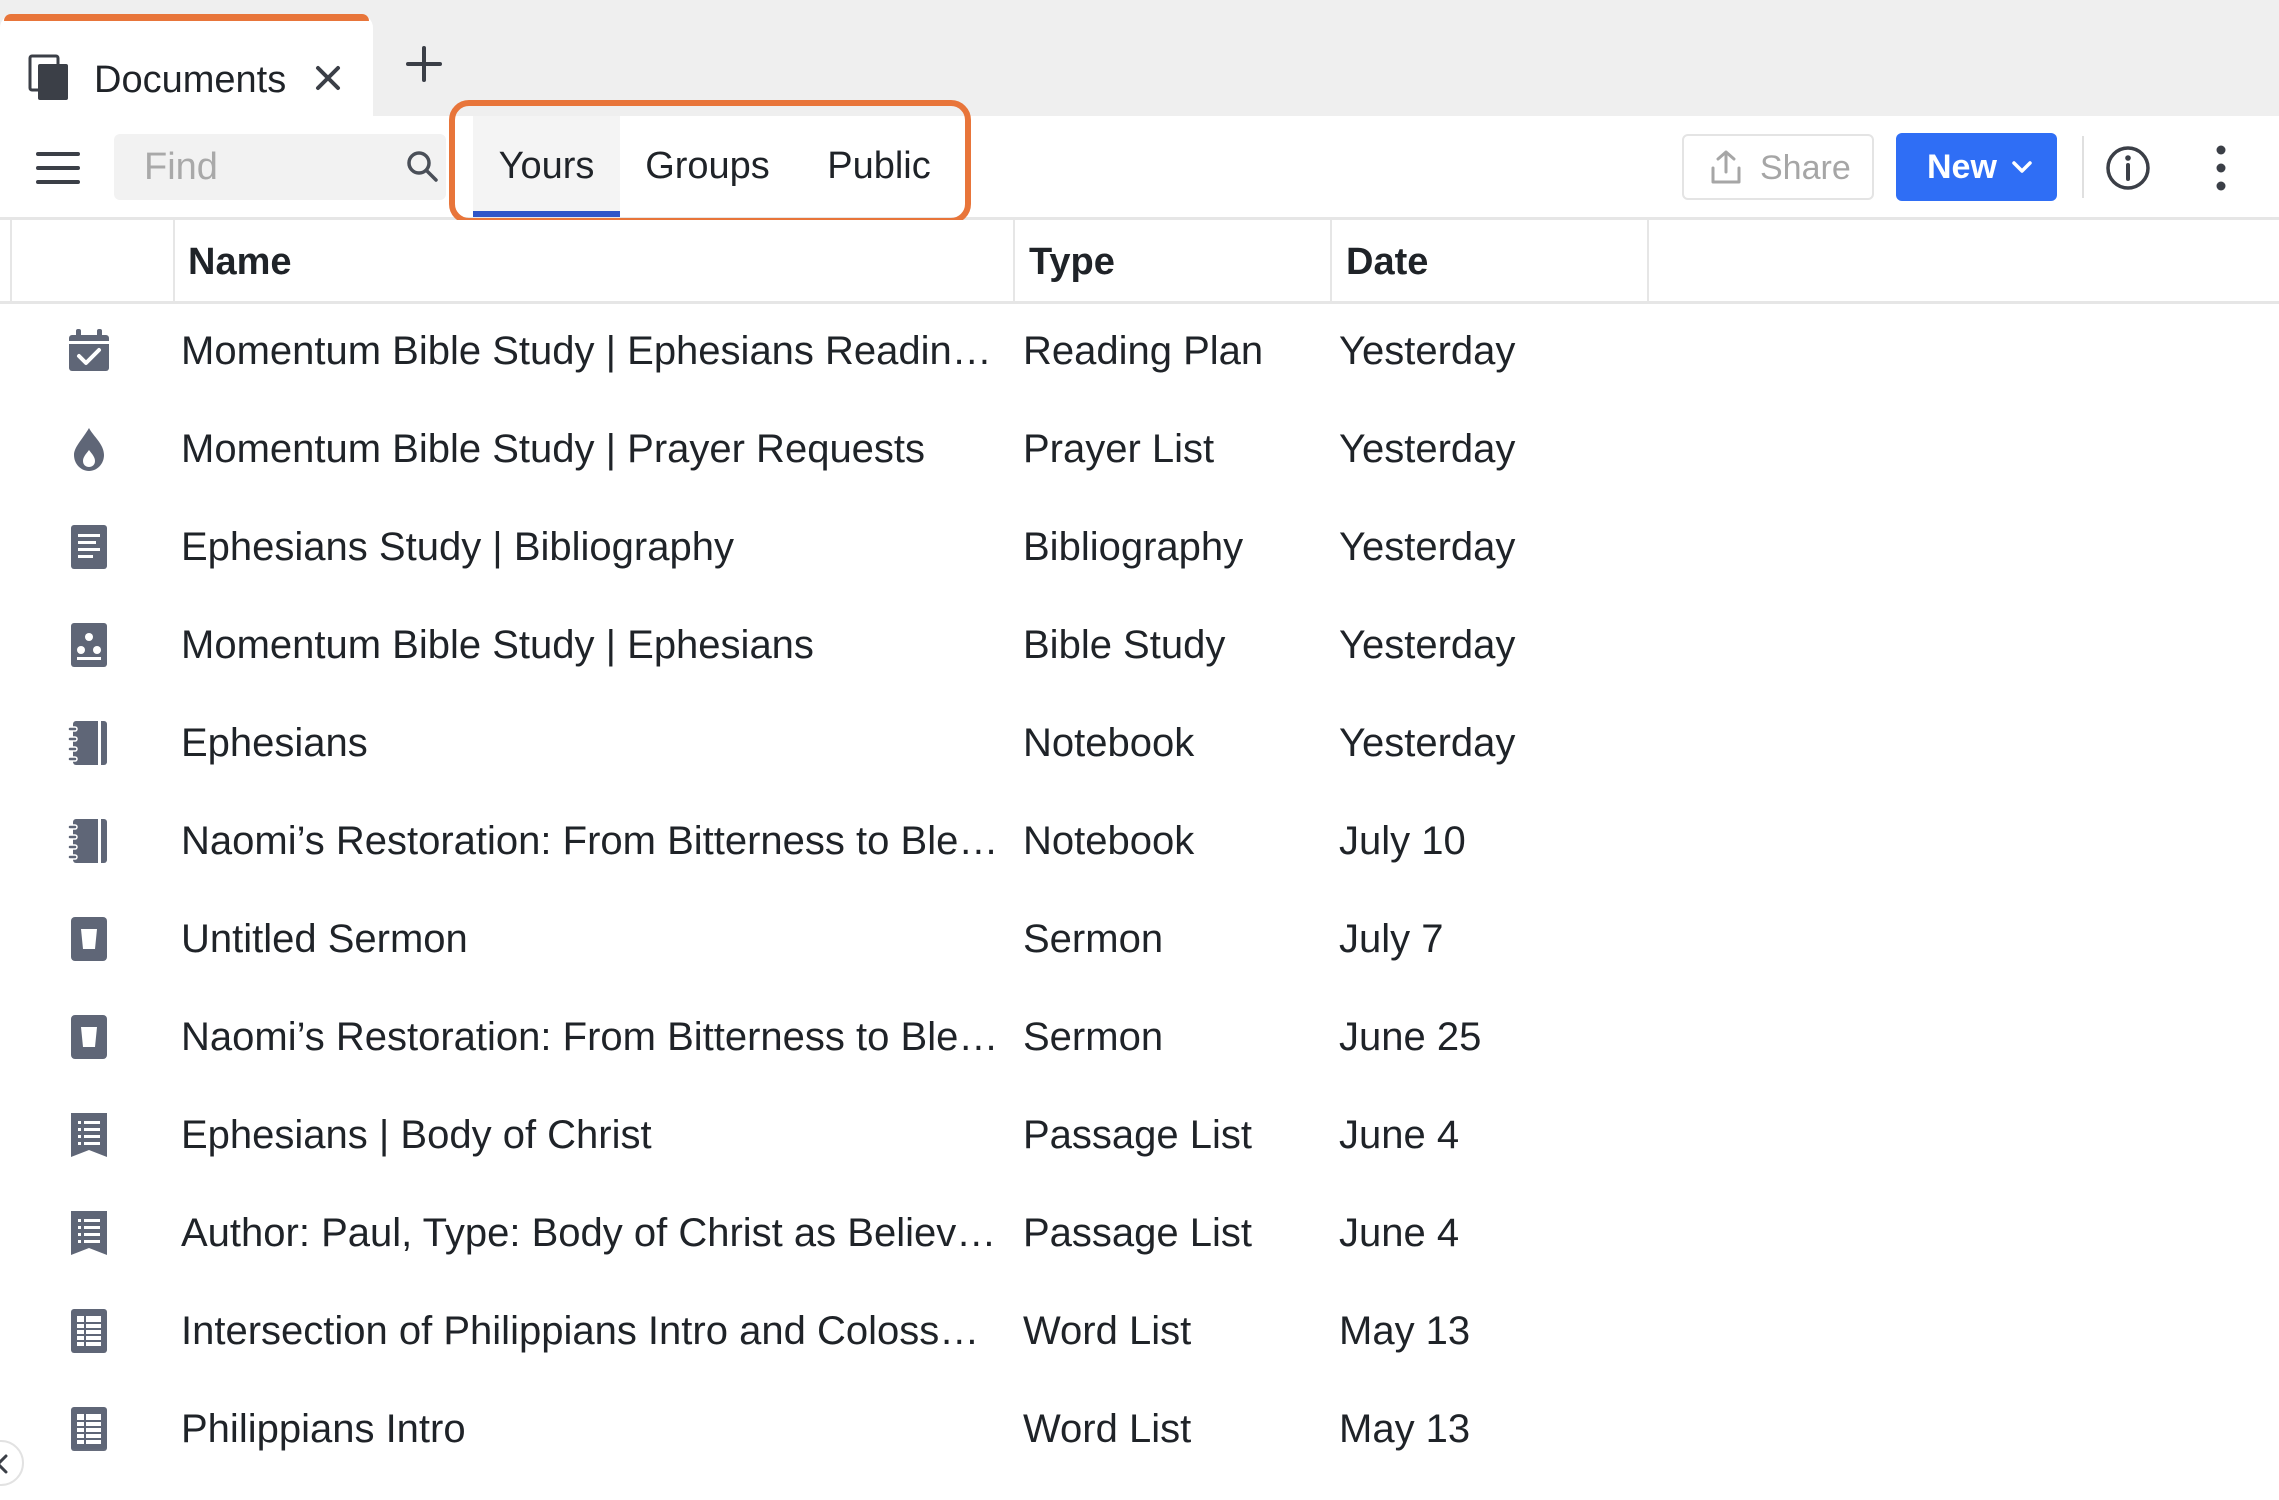 The width and height of the screenshot is (2279, 1500). Describe the element at coordinates (1133, 547) in the screenshot. I see `row-type: Bibliography` at that location.